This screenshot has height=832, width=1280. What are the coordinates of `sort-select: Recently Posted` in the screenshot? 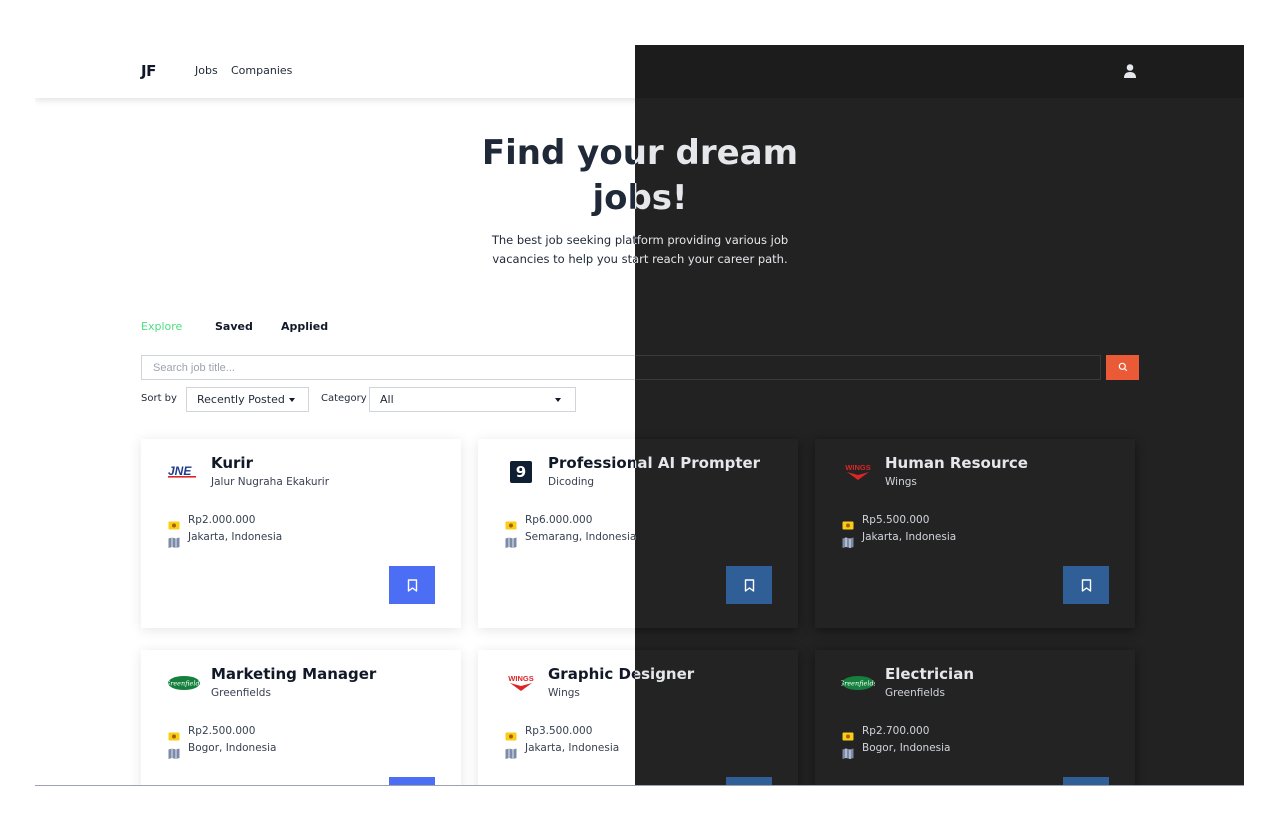 It's located at (247, 399).